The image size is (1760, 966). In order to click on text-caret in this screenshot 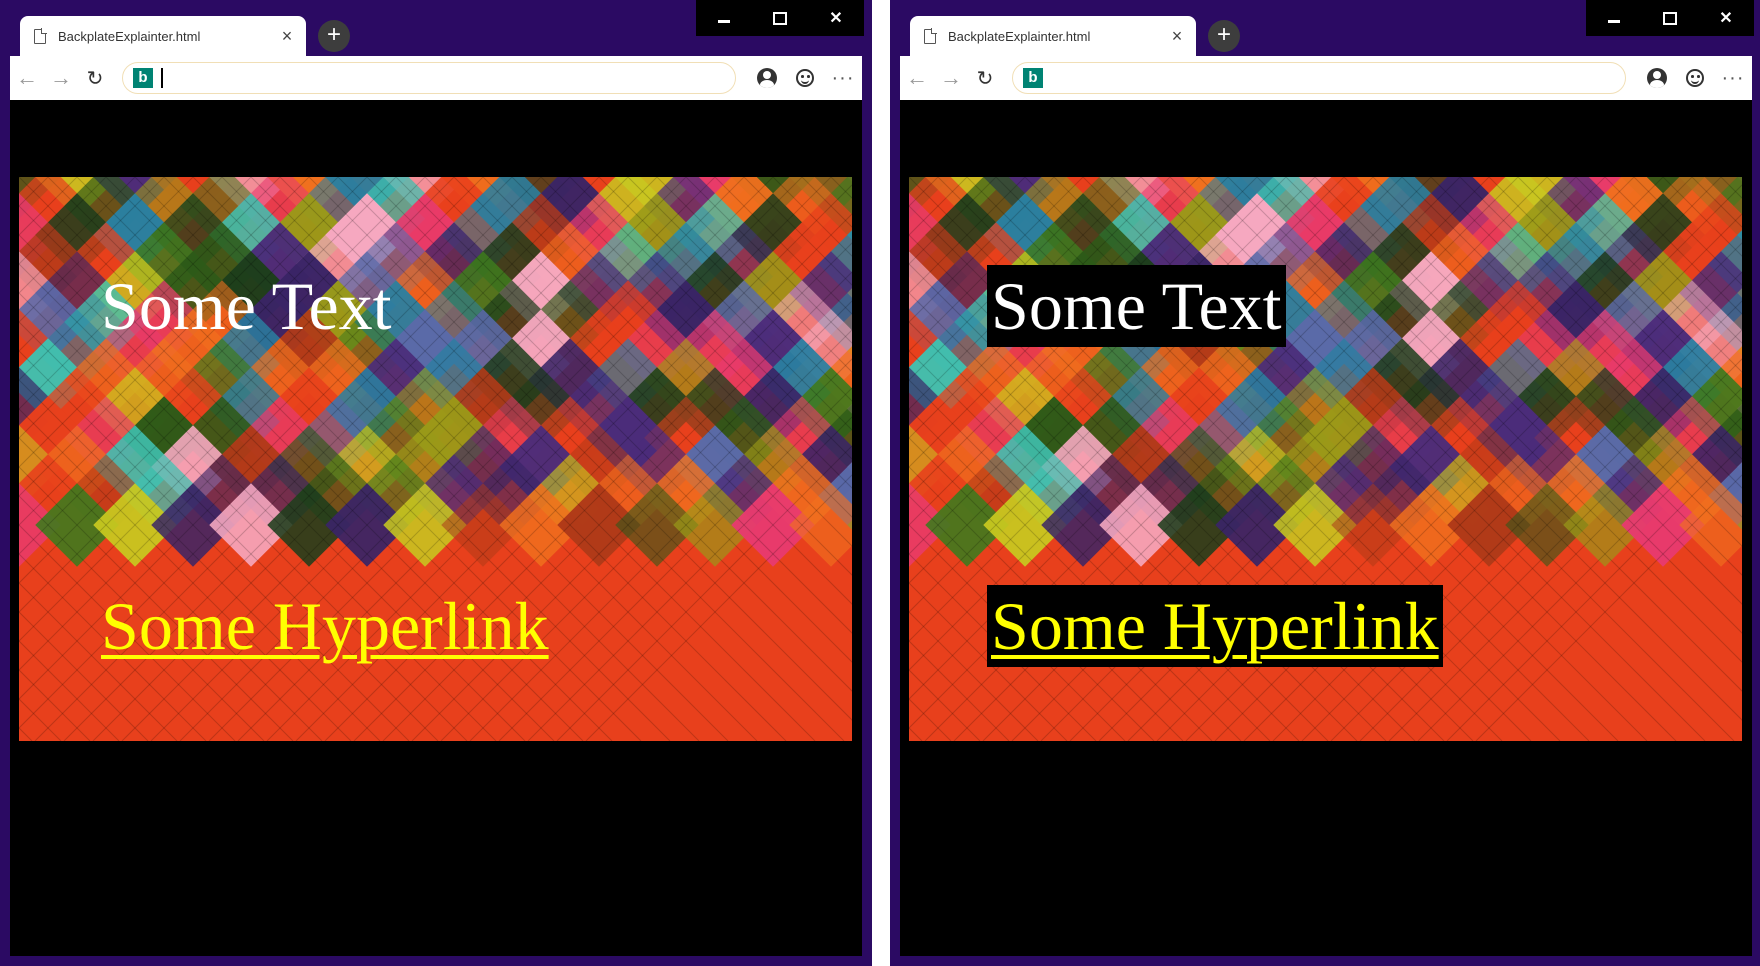, I will do `click(162, 78)`.